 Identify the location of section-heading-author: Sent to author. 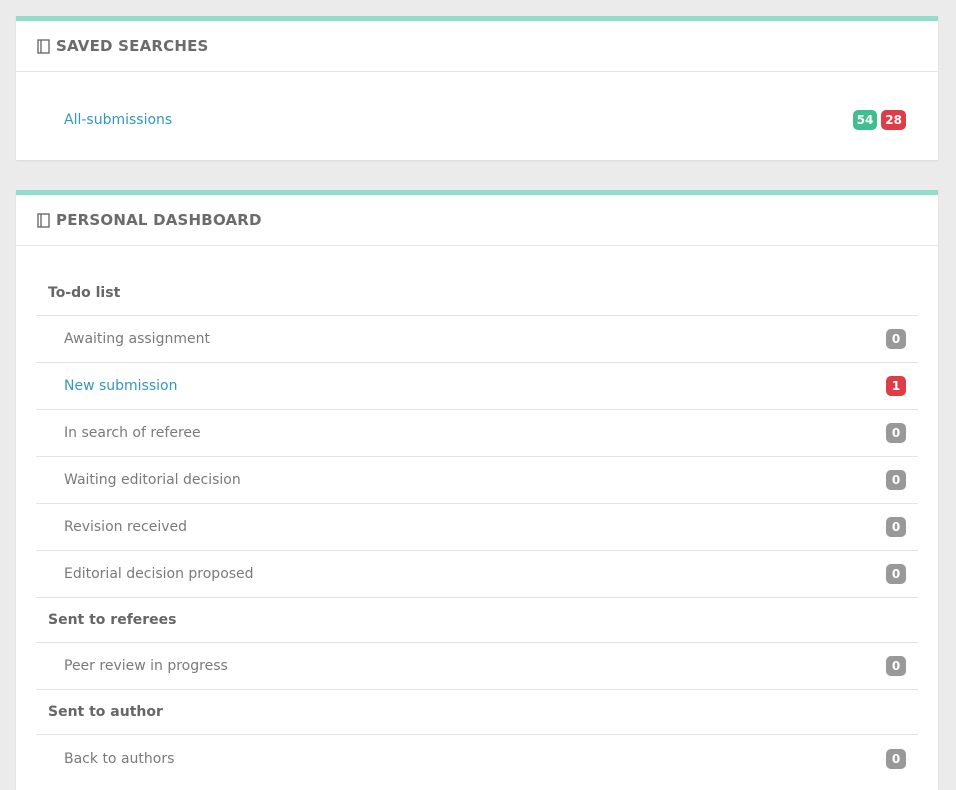
(477, 712).